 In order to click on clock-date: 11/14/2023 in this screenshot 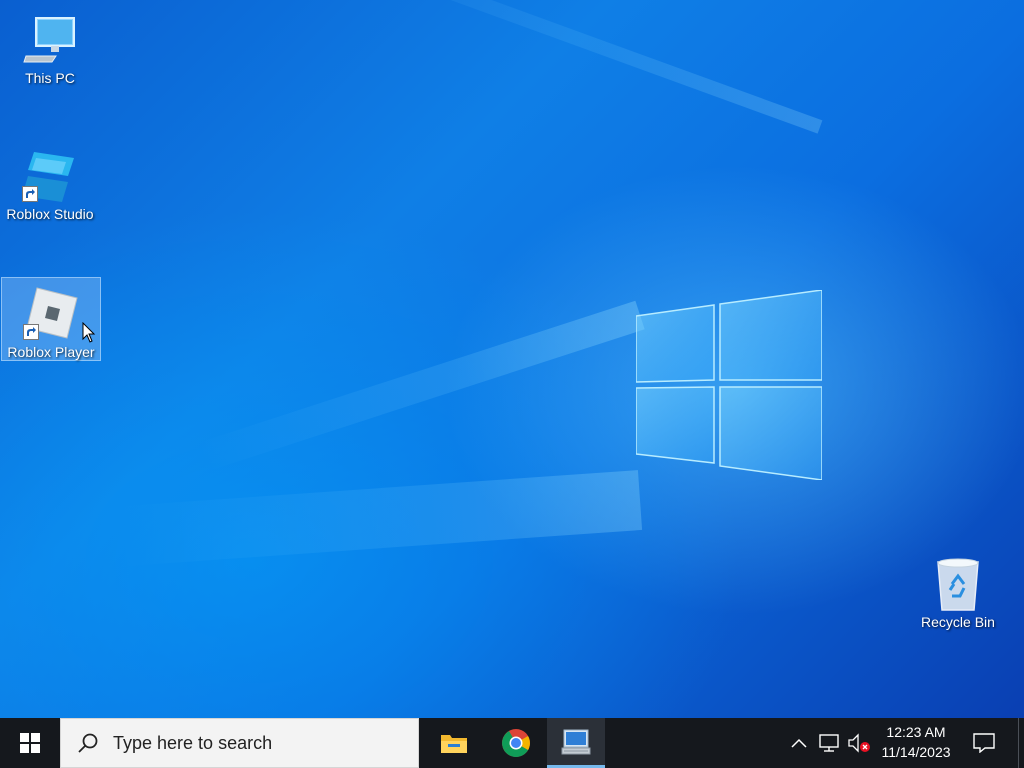, I will do `click(916, 752)`.